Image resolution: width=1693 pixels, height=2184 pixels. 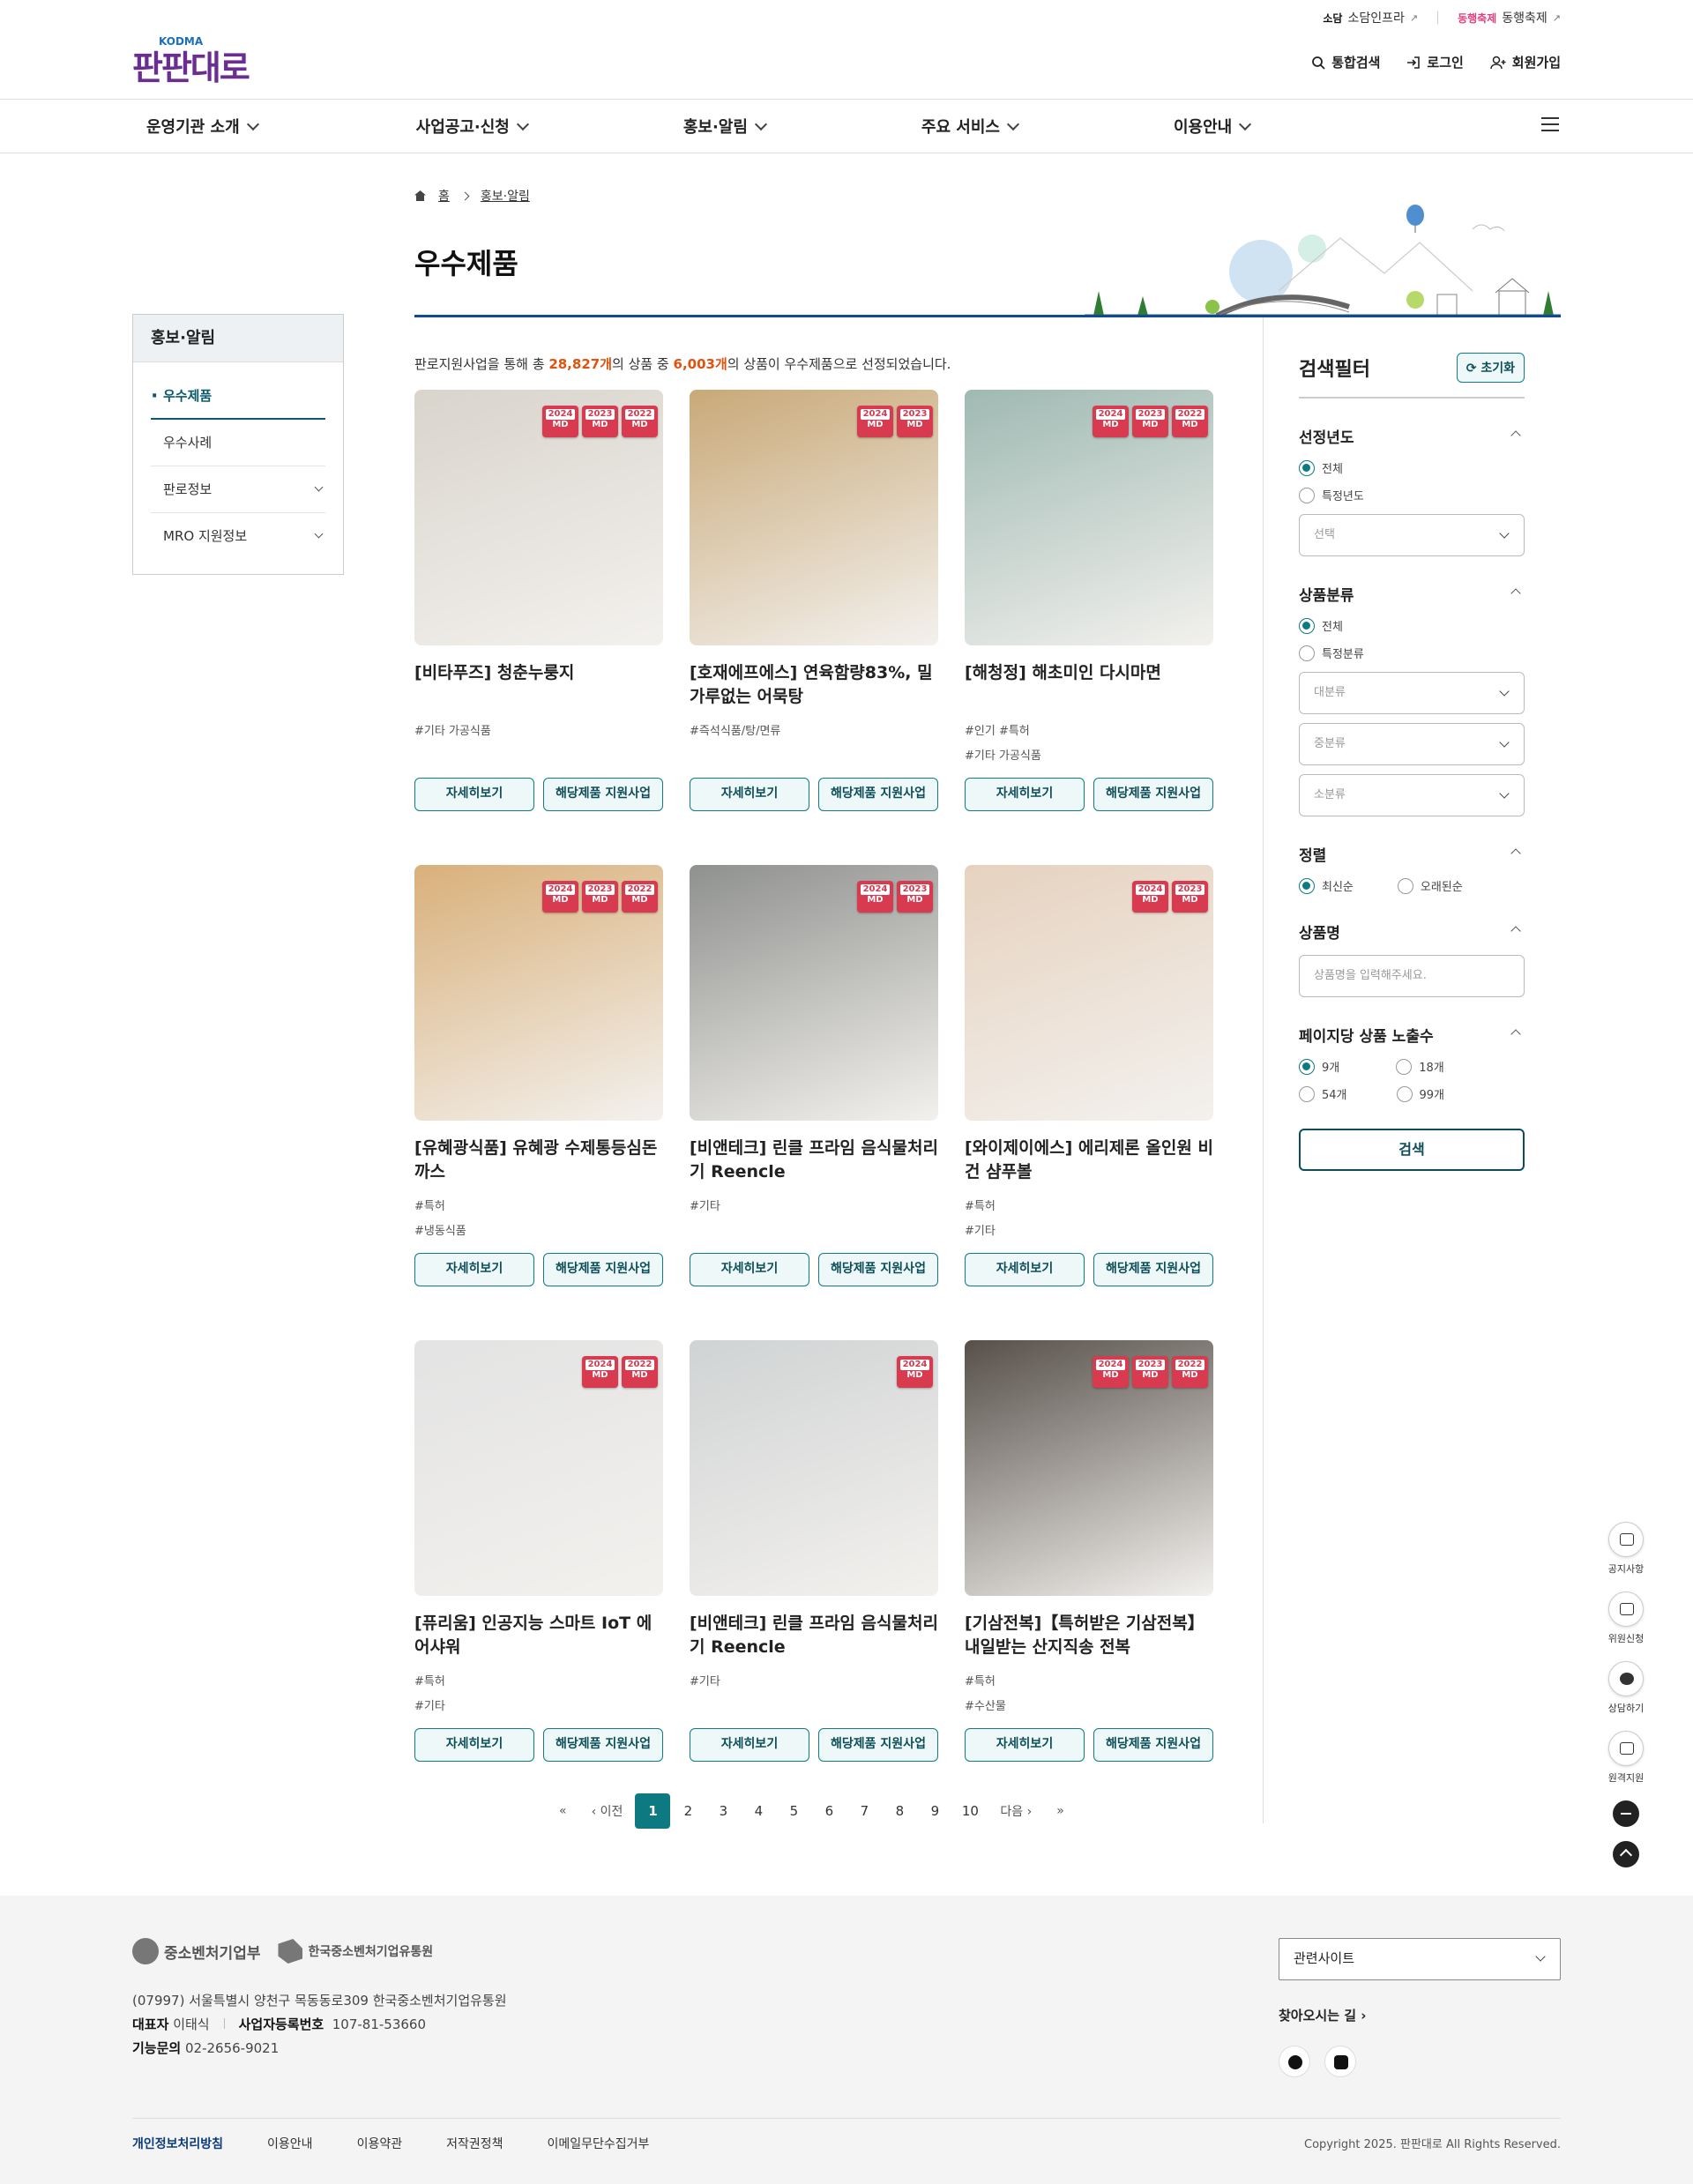 I want to click on next-page-button: 다음 ›, so click(x=1016, y=1811).